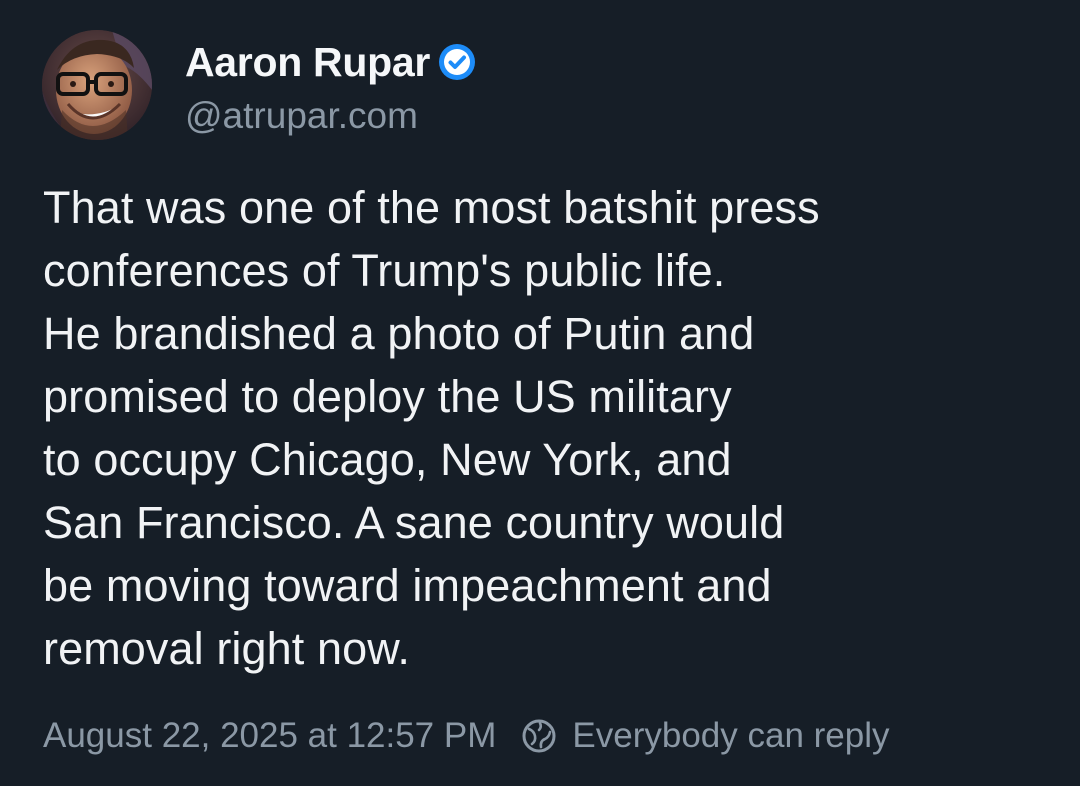 This screenshot has height=786, width=1080. What do you see at coordinates (307, 62) in the screenshot?
I see `author-display-name: Aaron Rupar` at bounding box center [307, 62].